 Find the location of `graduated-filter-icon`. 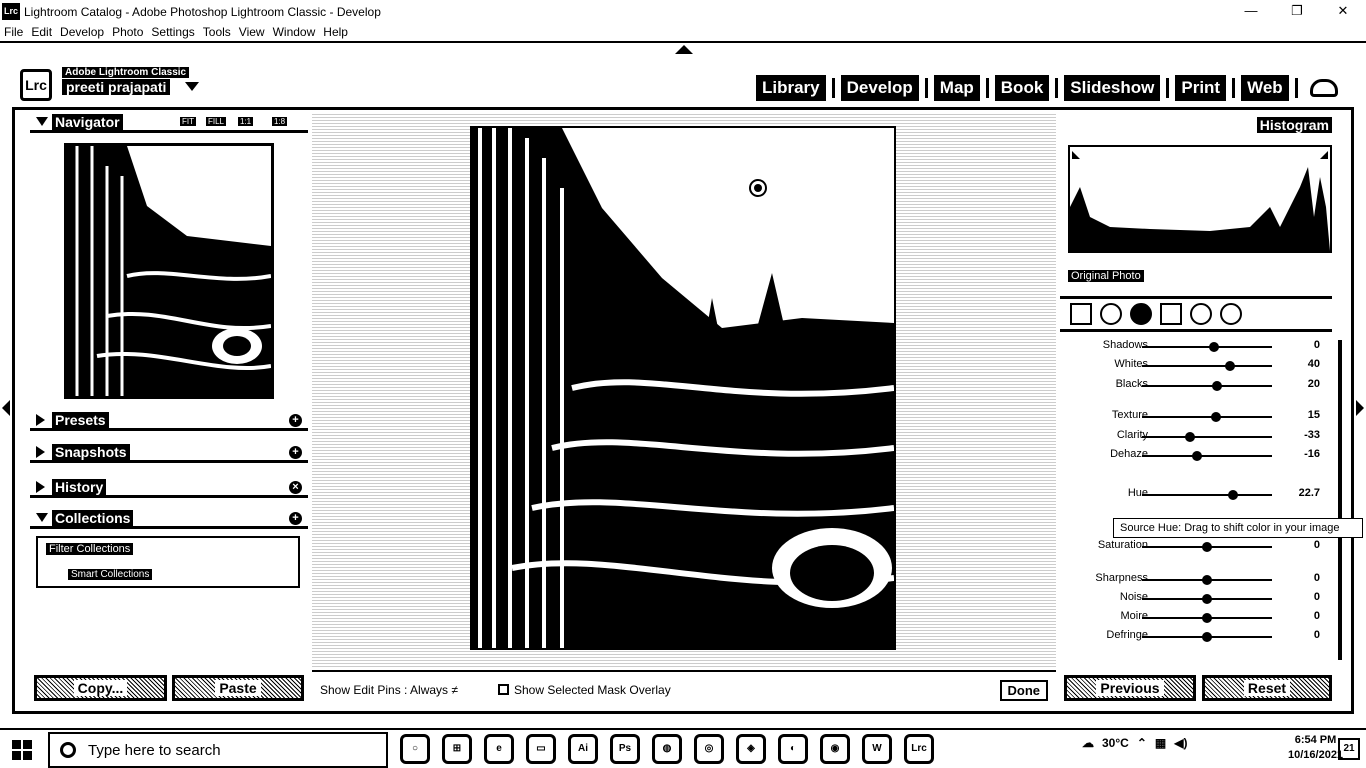

graduated-filter-icon is located at coordinates (1171, 314).